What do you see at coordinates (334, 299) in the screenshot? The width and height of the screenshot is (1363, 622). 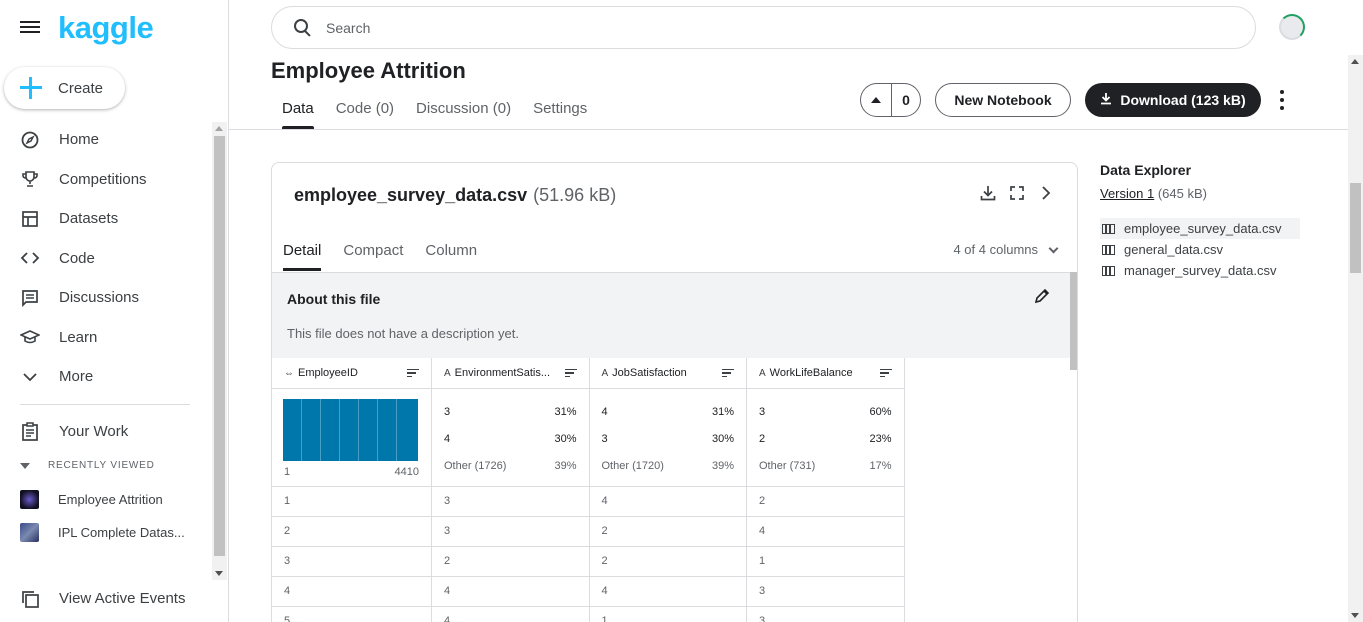 I see `about-title: About this file` at bounding box center [334, 299].